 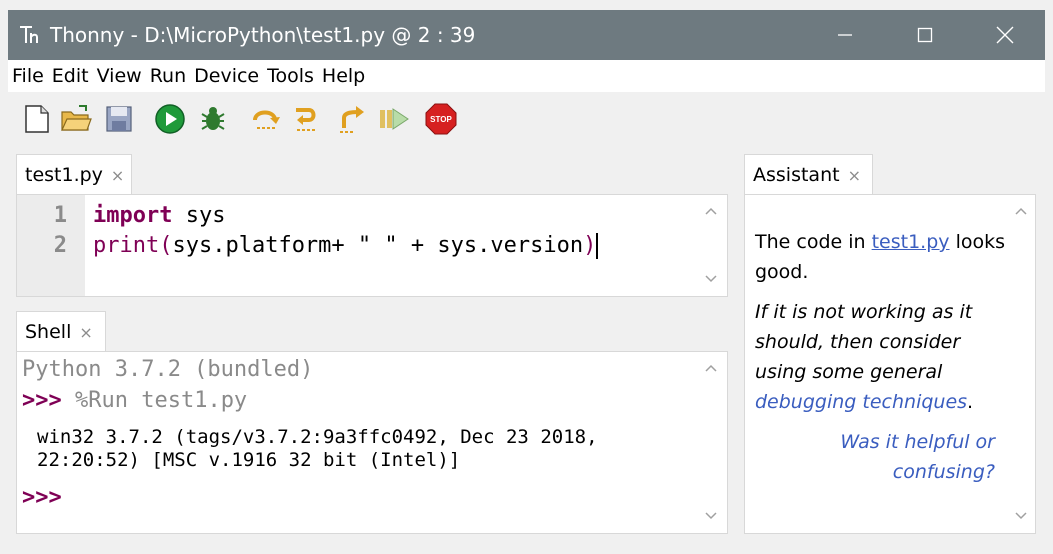 I want to click on line-number-gutter: 1 2, so click(x=51, y=245).